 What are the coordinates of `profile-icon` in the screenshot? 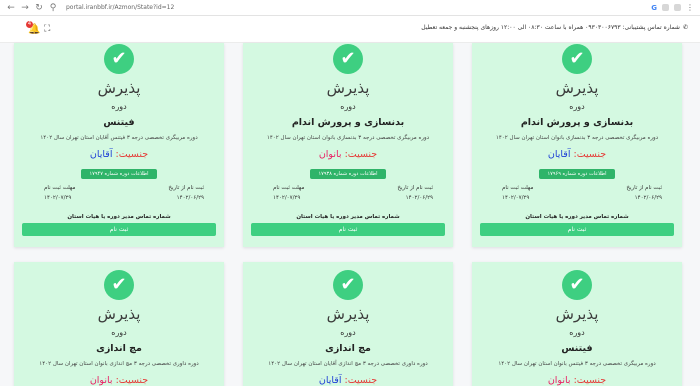 It's located at (677, 7).